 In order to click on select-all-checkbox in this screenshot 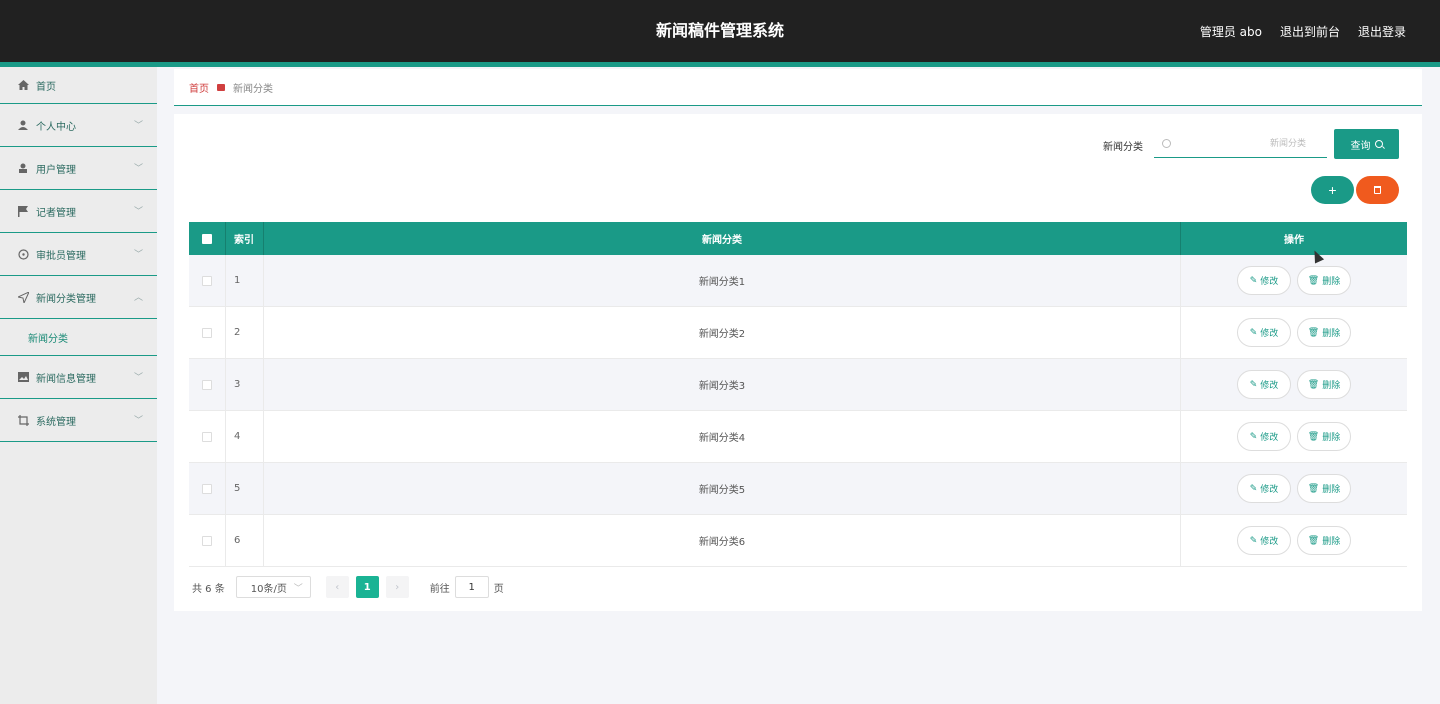, I will do `click(207, 238)`.